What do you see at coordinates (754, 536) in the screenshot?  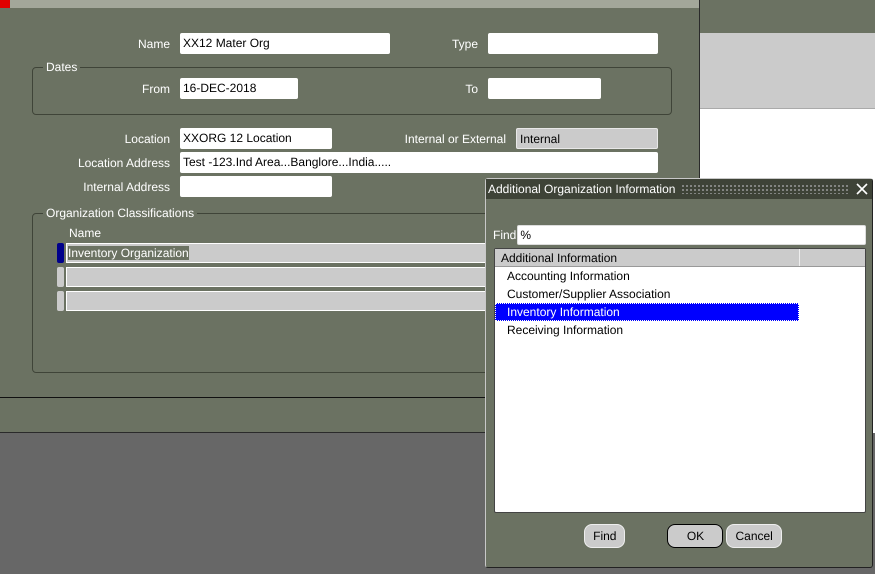 I see `dialog-button: Cancel` at bounding box center [754, 536].